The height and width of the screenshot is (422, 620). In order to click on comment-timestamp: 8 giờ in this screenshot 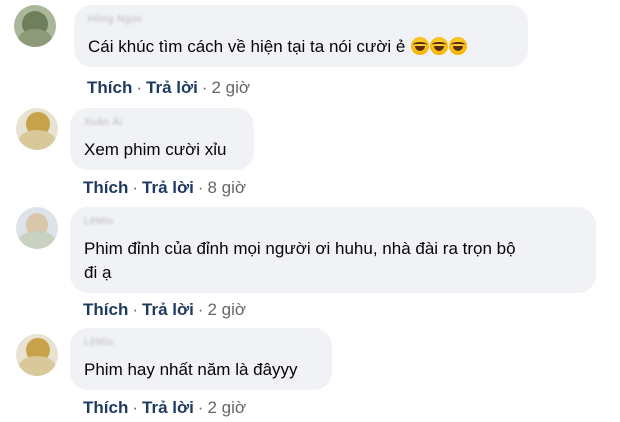, I will do `click(226, 188)`.